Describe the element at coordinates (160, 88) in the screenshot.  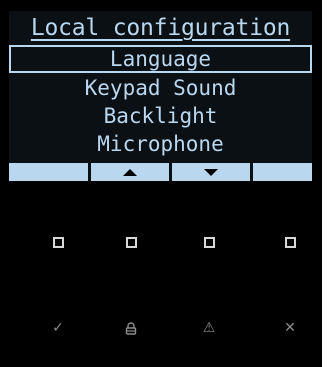
I see `menu-item-keypad-sound: Keypad Sound` at that location.